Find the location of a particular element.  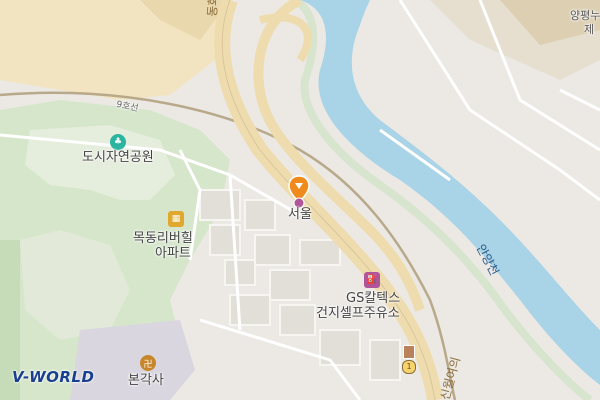

apartment-label-line1: 목동리버힐 is located at coordinates (163, 238).